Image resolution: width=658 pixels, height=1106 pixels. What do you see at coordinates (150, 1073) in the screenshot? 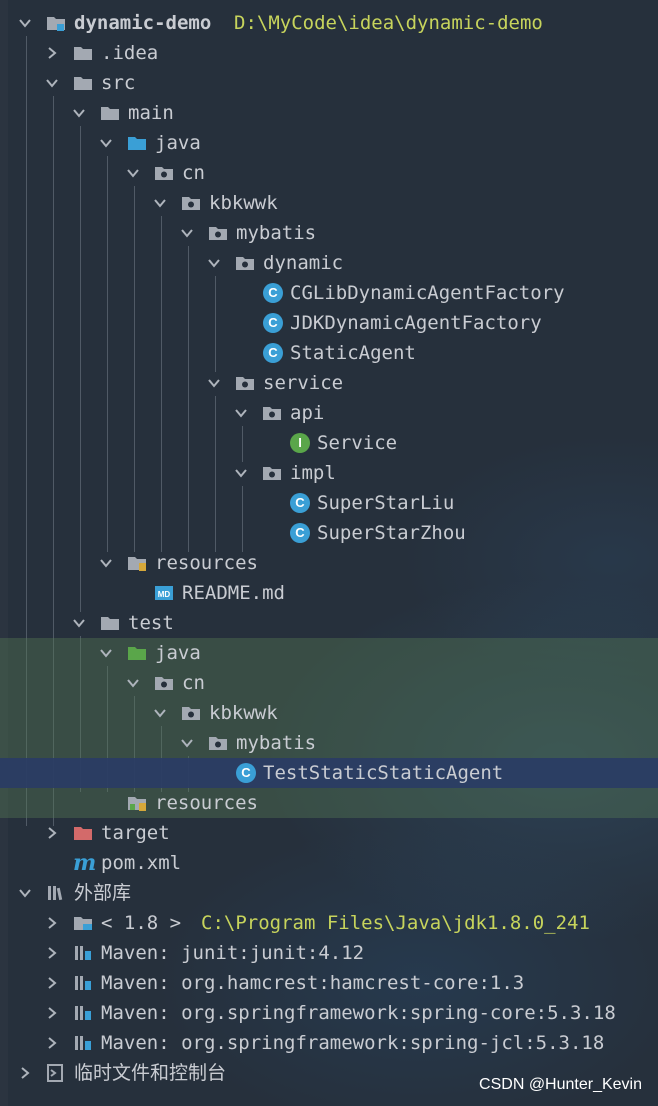
I see `node-label: 临时文件和控制台` at bounding box center [150, 1073].